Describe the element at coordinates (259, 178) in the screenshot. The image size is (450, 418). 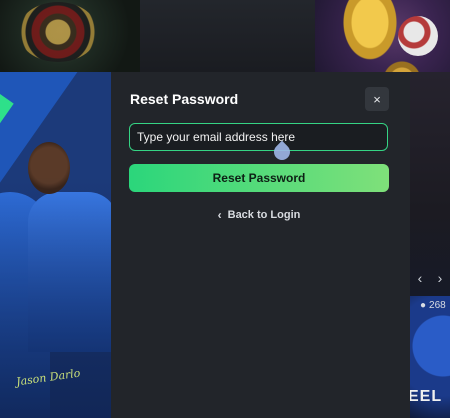
I see `reset-password-button: Reset Password` at that location.